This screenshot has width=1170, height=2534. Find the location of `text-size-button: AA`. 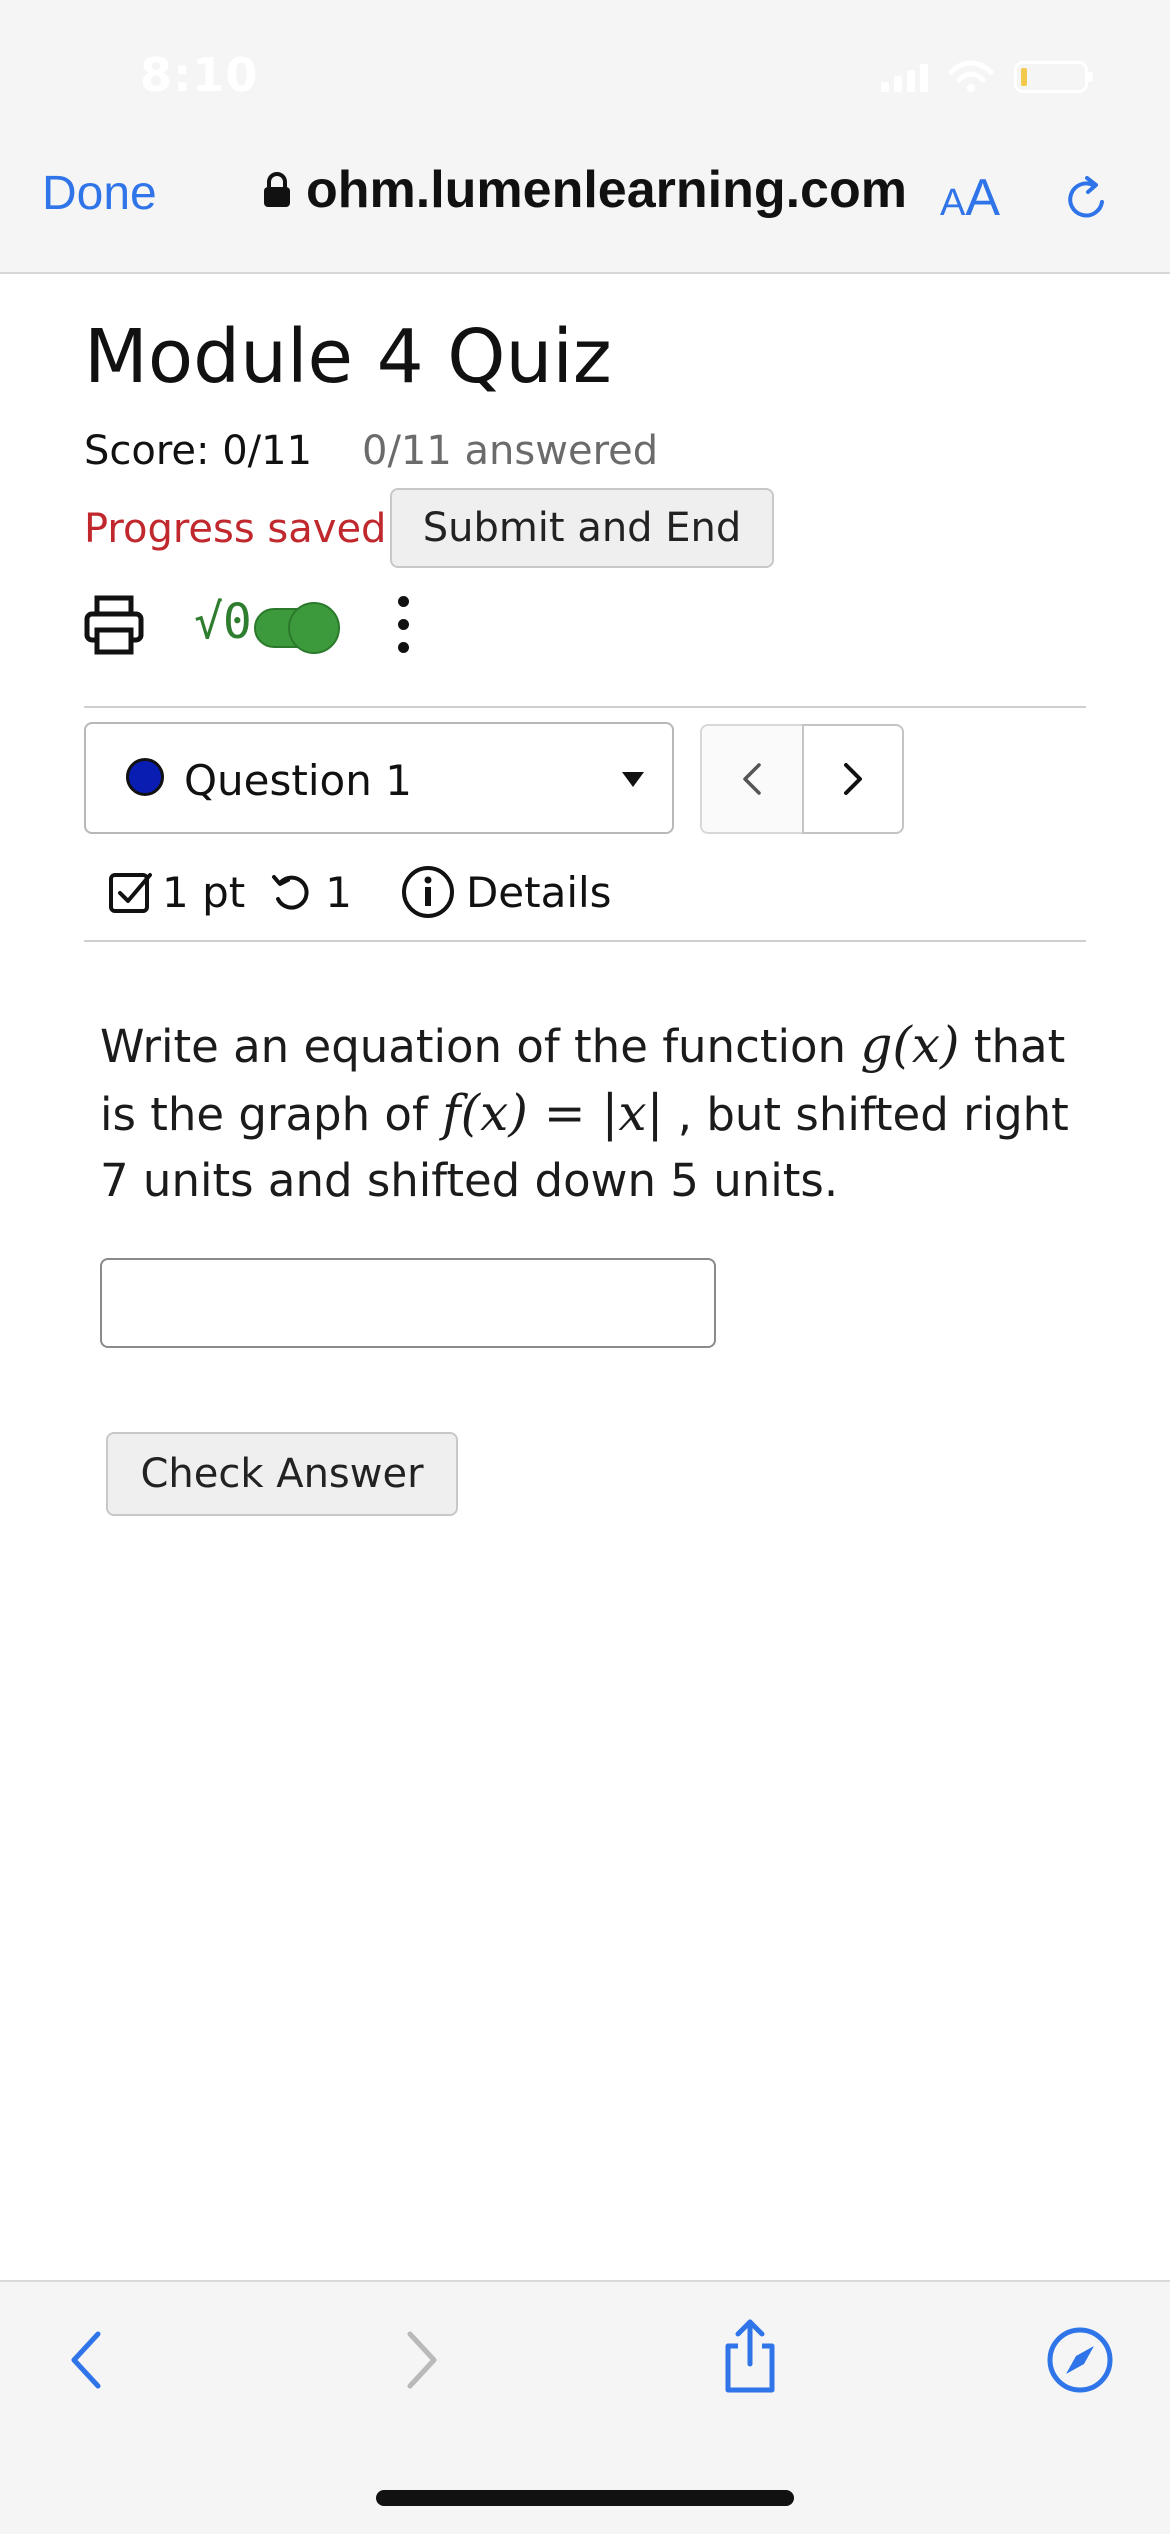

text-size-button: AA is located at coordinates (970, 198).